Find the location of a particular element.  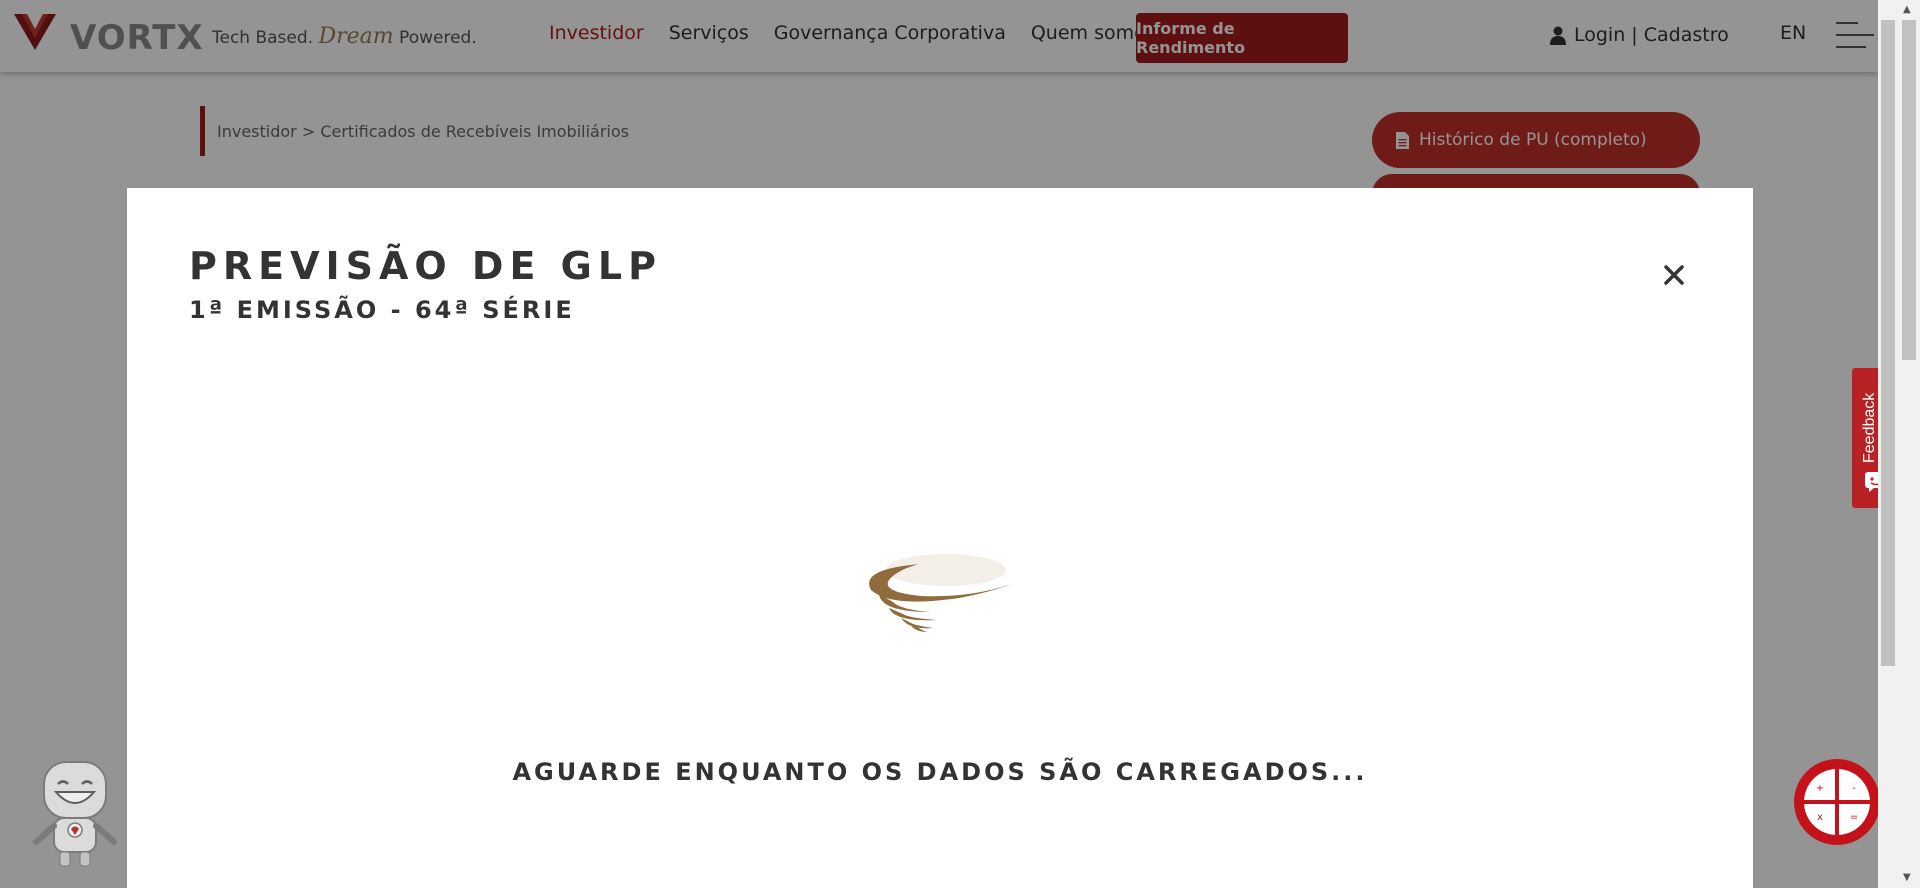

close-icon is located at coordinates (1674, 275).